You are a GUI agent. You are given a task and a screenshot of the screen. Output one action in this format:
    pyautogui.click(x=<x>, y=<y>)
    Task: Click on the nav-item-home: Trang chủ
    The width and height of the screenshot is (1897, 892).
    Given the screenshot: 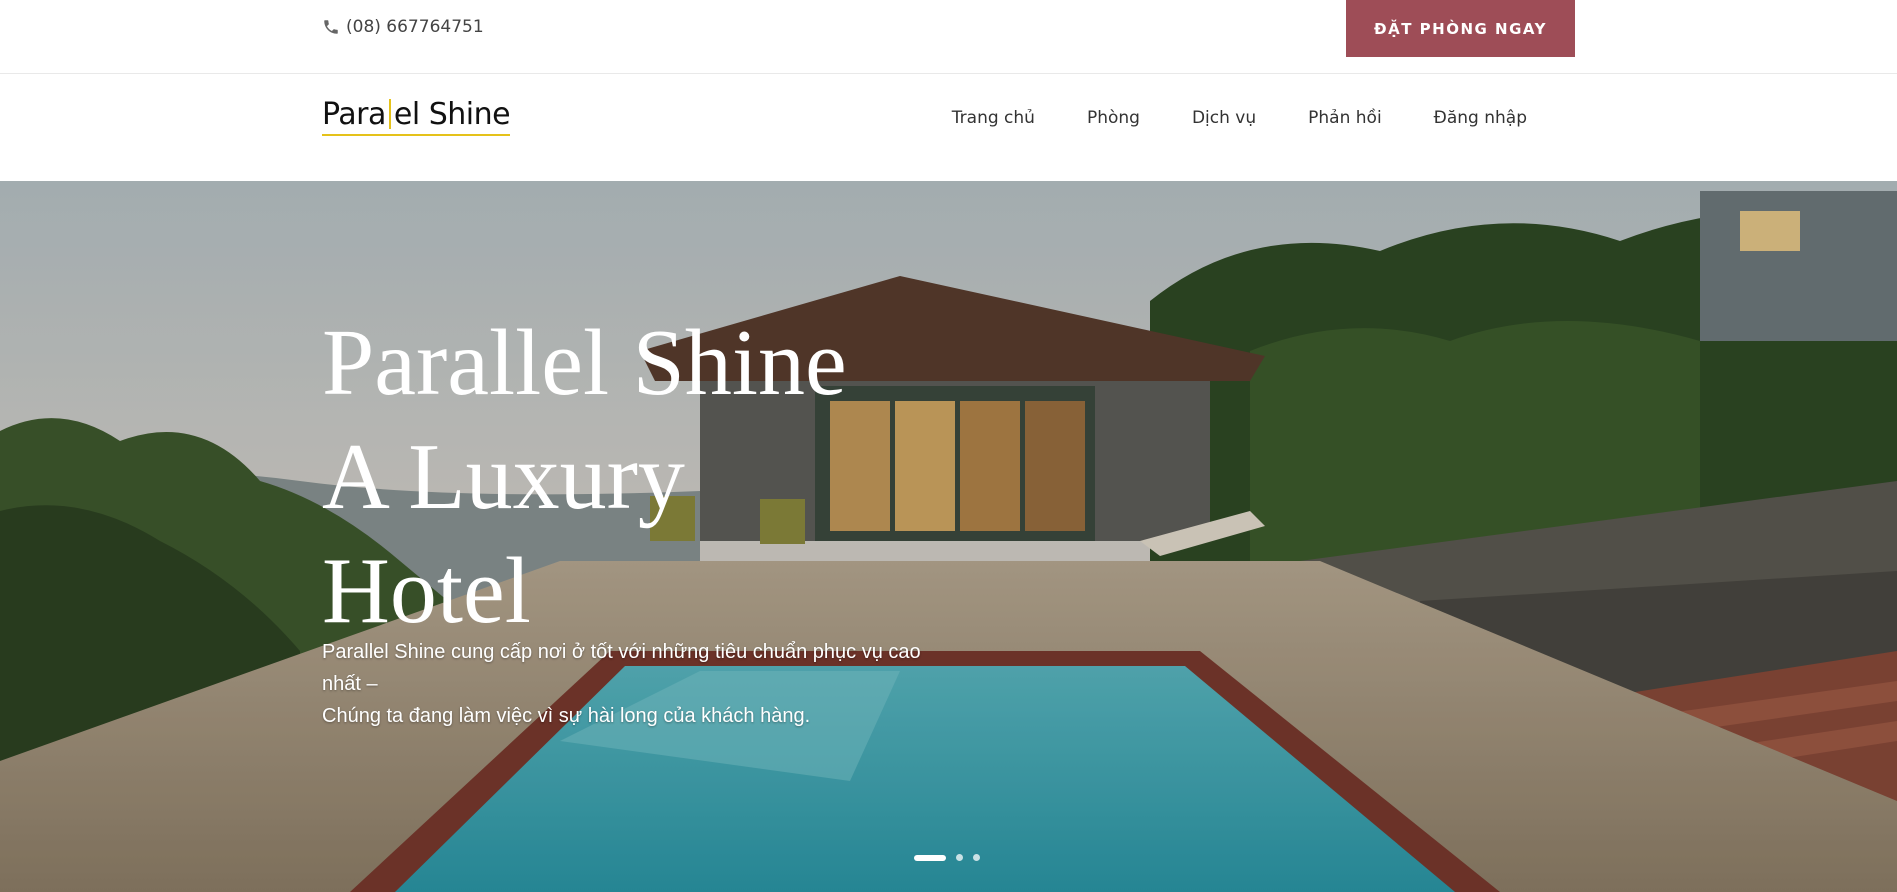 What is the action you would take?
    pyautogui.click(x=993, y=118)
    